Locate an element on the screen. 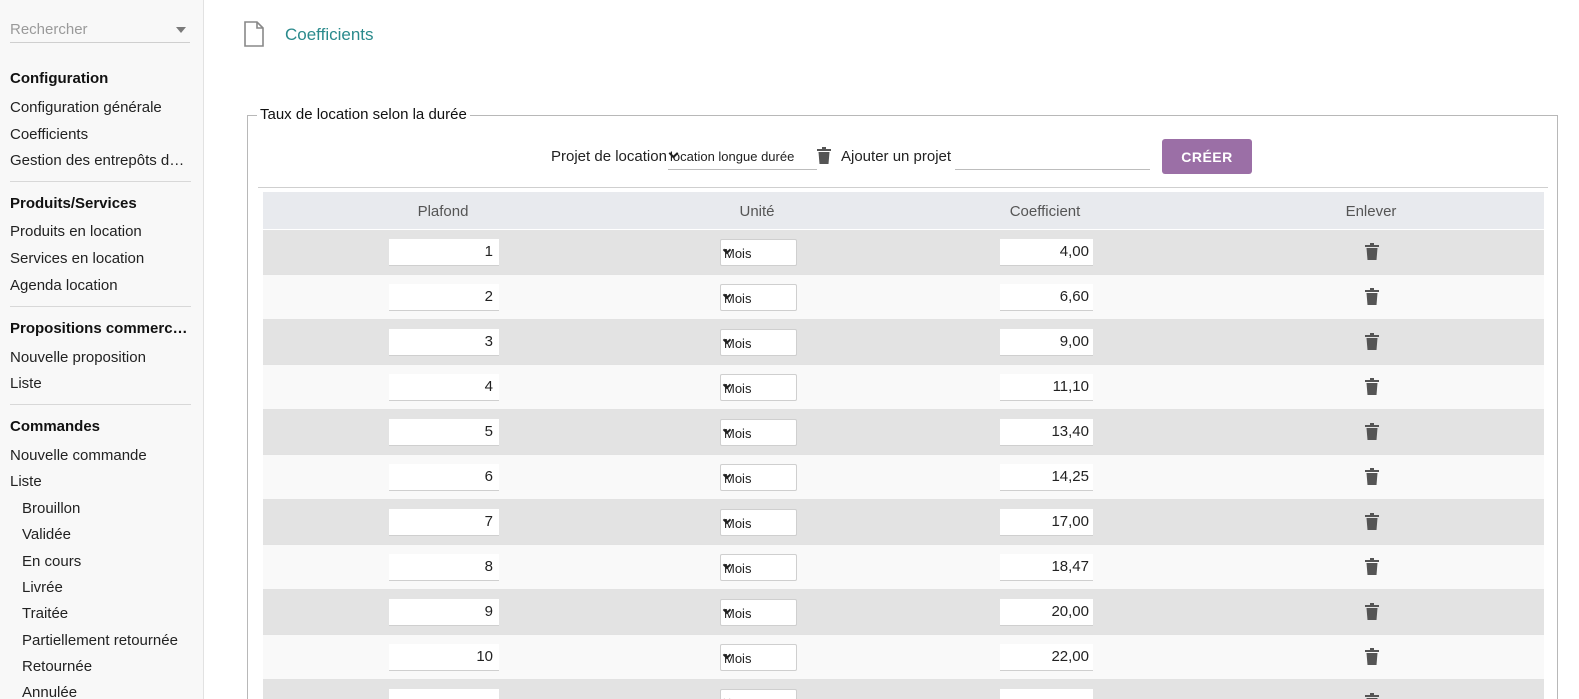 This screenshot has height=699, width=1579. plafond-input: 4 is located at coordinates (444, 387).